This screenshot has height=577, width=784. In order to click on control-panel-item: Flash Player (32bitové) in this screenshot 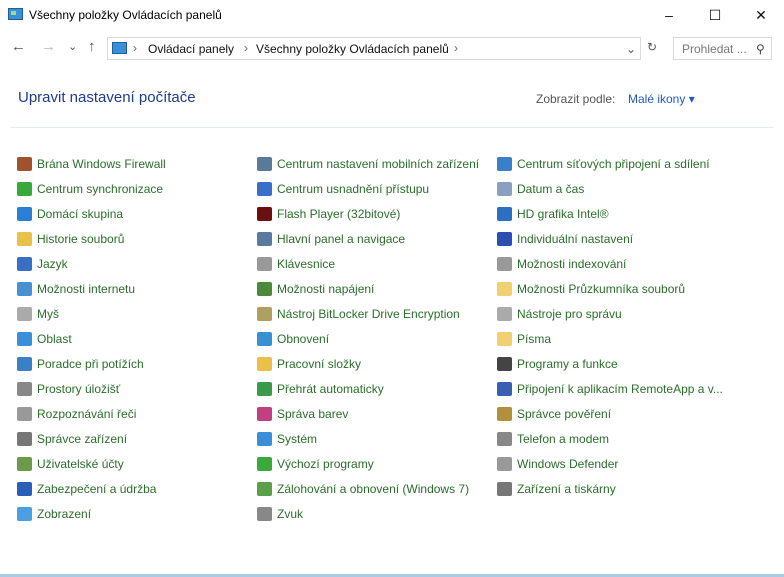, I will do `click(328, 214)`.